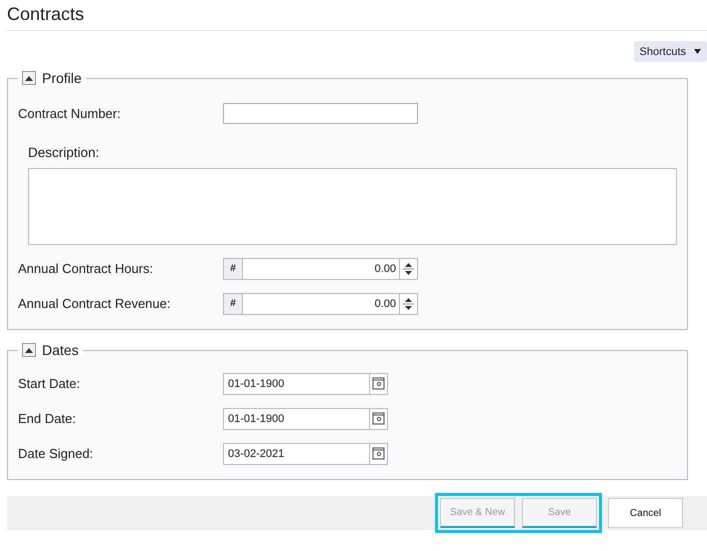 The height and width of the screenshot is (551, 707). Describe the element at coordinates (56, 453) in the screenshot. I see `field-label: Date Signed:` at that location.